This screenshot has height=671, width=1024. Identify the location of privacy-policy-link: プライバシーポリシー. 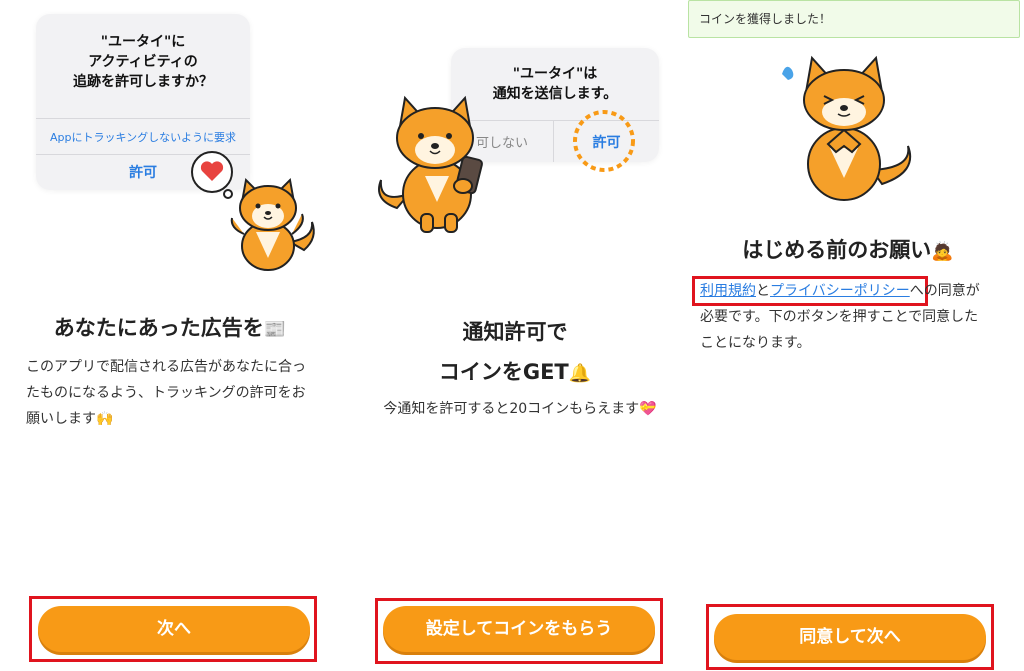
(840, 291).